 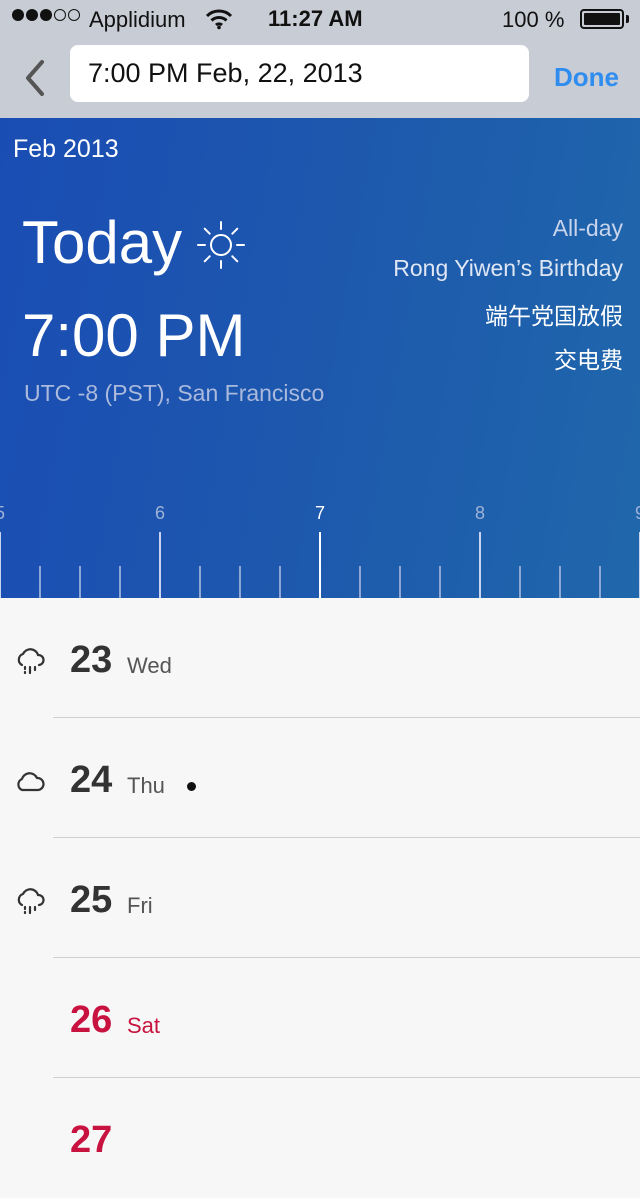 What do you see at coordinates (137, 19) in the screenshot?
I see `carrier-name: Applidium` at bounding box center [137, 19].